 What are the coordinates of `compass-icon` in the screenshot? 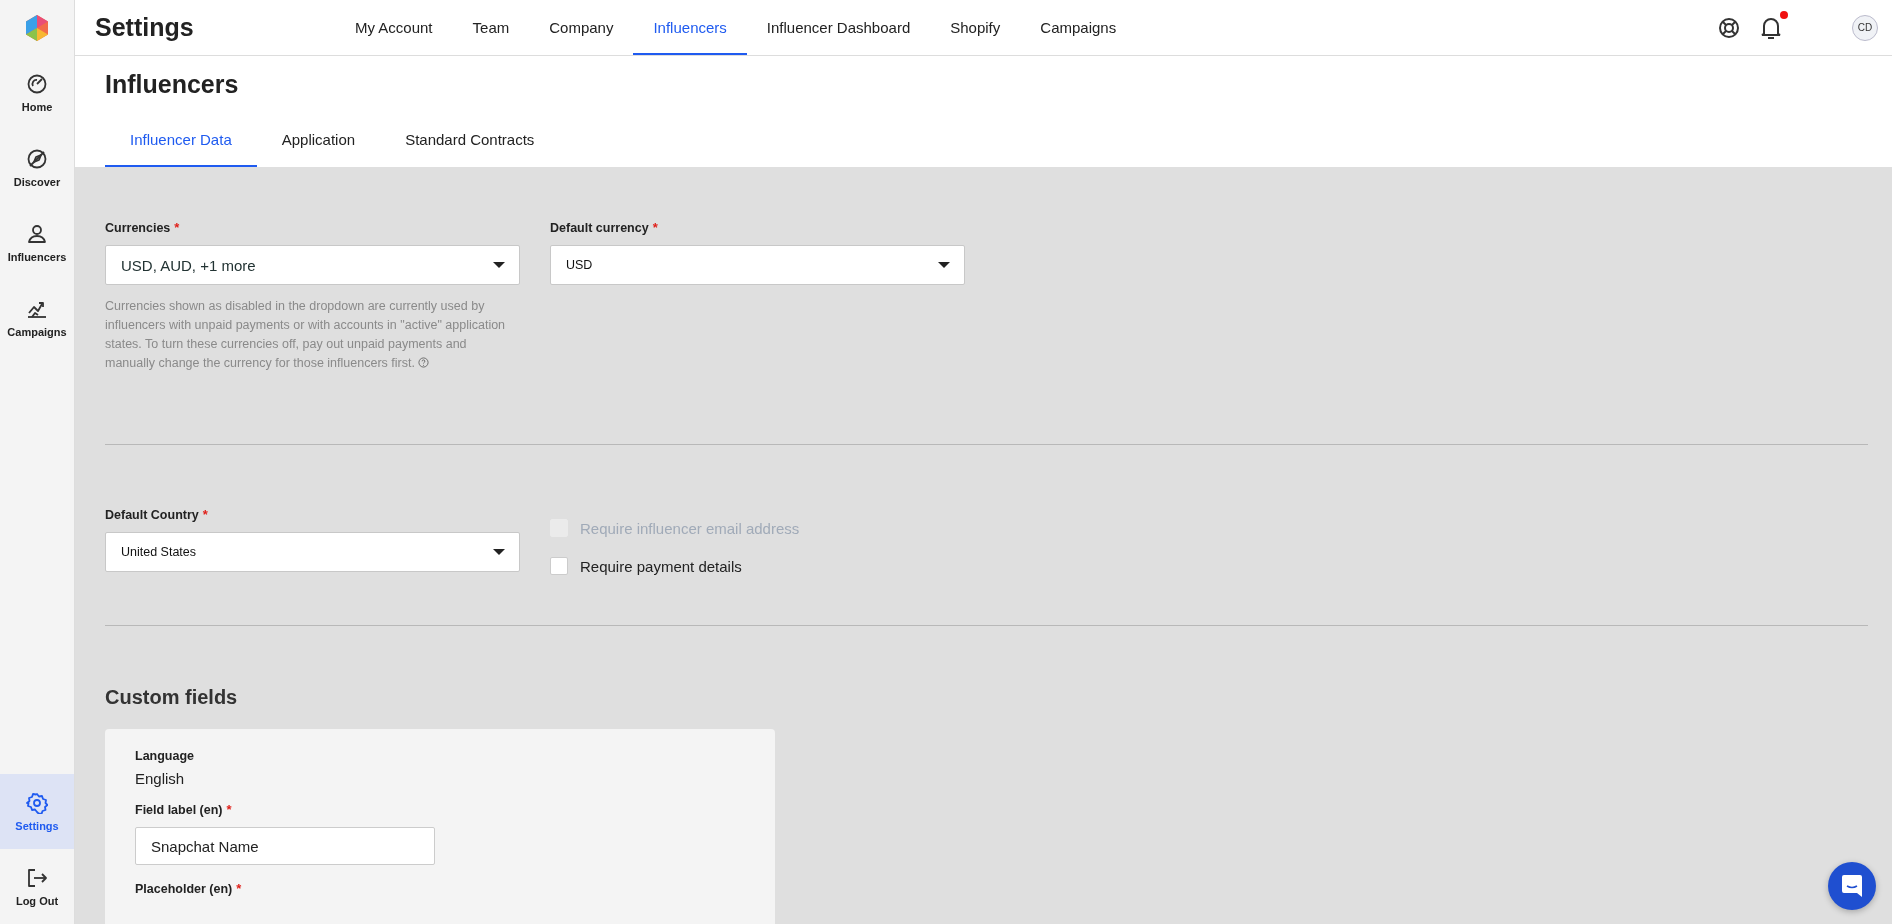 It's located at (37, 158).